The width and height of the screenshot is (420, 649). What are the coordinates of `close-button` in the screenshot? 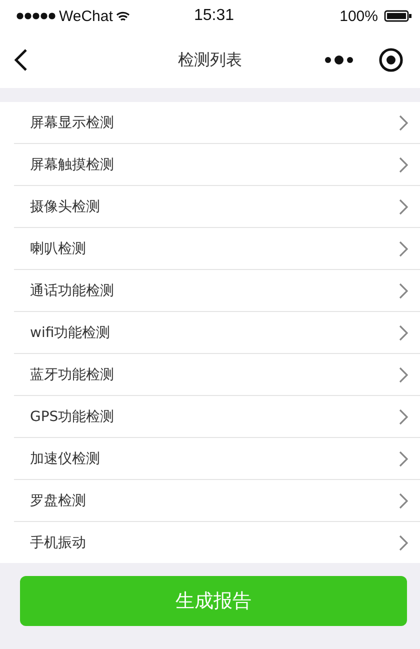 It's located at (391, 60).